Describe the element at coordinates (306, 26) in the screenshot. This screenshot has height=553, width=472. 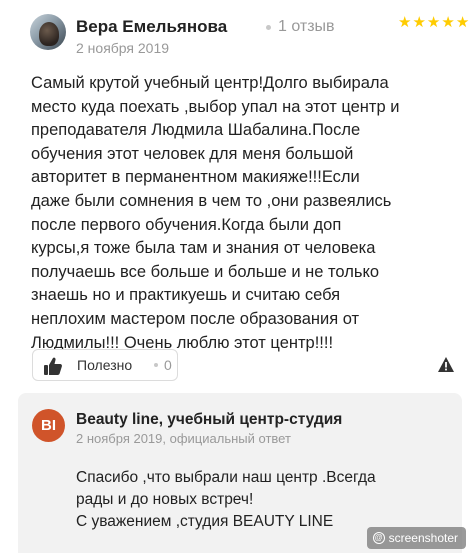
I see `reviews-count: 1 отзыв` at that location.